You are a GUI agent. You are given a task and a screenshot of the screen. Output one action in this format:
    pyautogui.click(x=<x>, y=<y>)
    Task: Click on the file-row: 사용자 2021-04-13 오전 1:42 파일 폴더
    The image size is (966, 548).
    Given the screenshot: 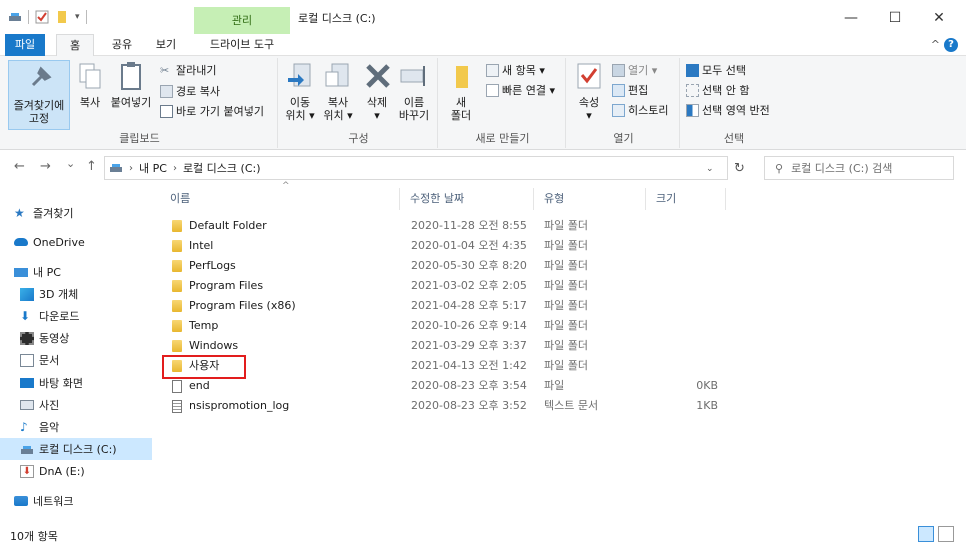 What is the action you would take?
    pyautogui.click(x=450, y=366)
    